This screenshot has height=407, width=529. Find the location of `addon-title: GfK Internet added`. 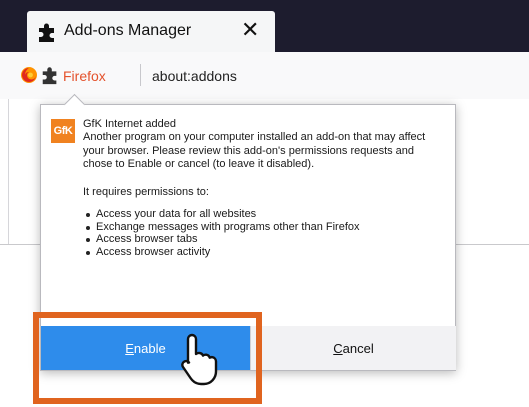

addon-title: GfK Internet added is located at coordinates (129, 124).